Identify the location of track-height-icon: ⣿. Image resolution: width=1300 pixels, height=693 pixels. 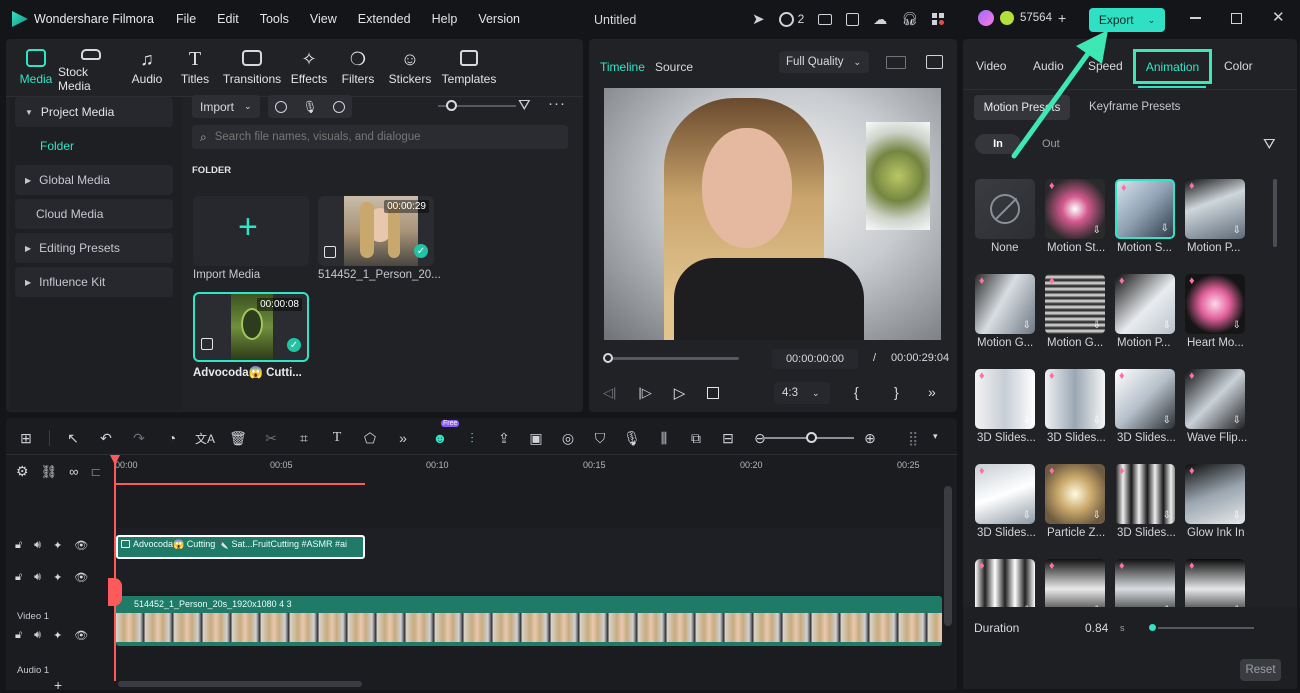
(913, 438).